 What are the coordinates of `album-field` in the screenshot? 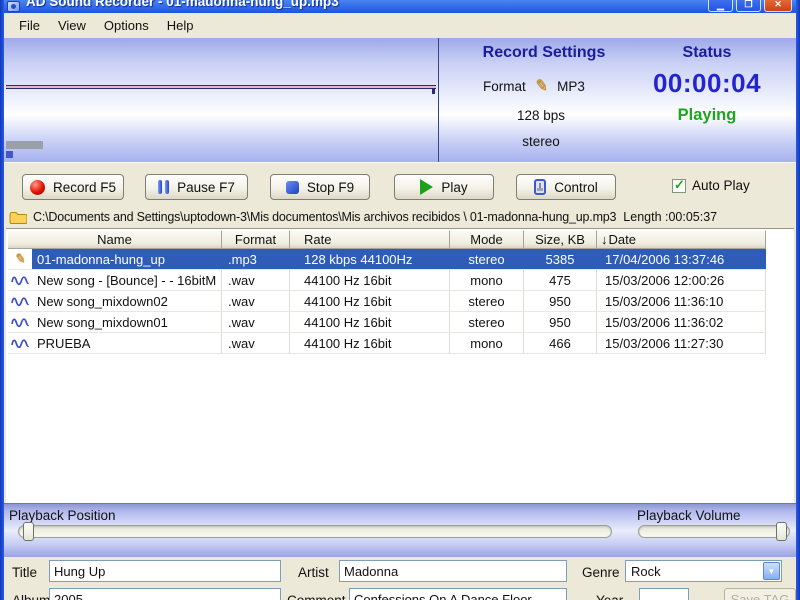 It's located at (165, 594).